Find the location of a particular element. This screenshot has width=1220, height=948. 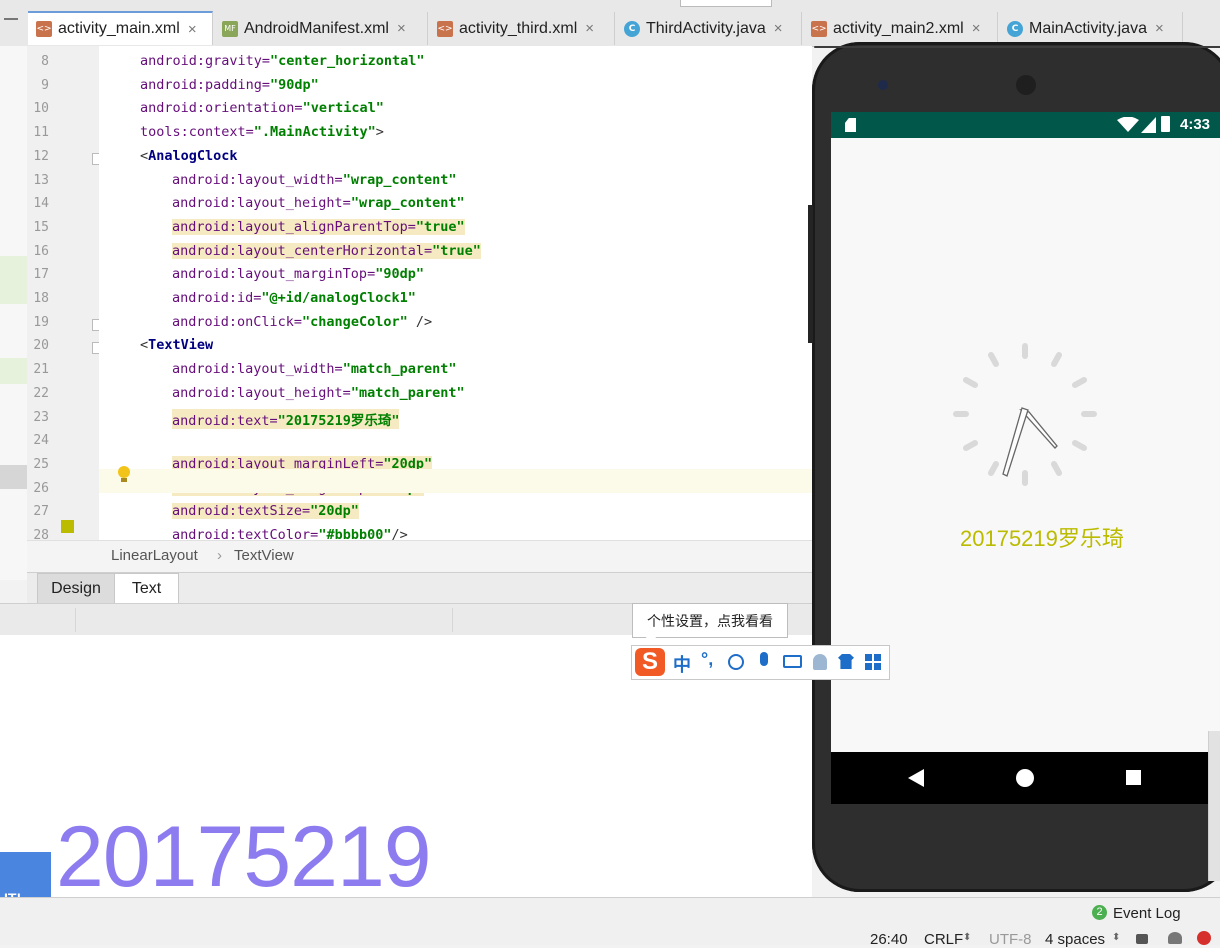

code-line: android:layout_centerHorizontal="true" is located at coordinates (326, 250).